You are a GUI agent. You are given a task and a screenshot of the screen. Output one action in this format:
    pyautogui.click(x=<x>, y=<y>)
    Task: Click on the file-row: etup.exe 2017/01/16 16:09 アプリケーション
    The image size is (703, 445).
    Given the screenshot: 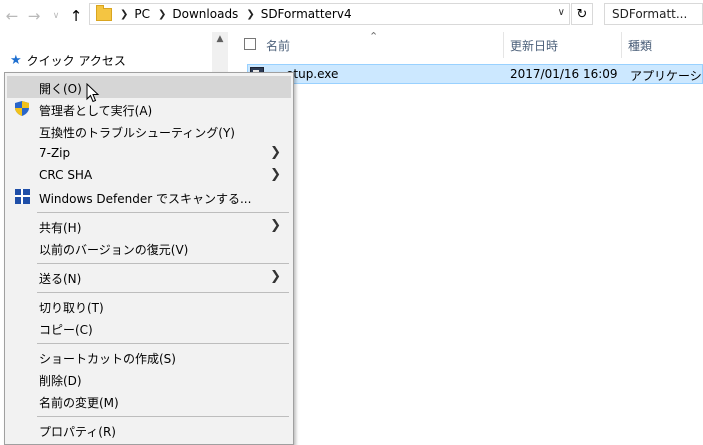 What is the action you would take?
    pyautogui.click(x=475, y=74)
    